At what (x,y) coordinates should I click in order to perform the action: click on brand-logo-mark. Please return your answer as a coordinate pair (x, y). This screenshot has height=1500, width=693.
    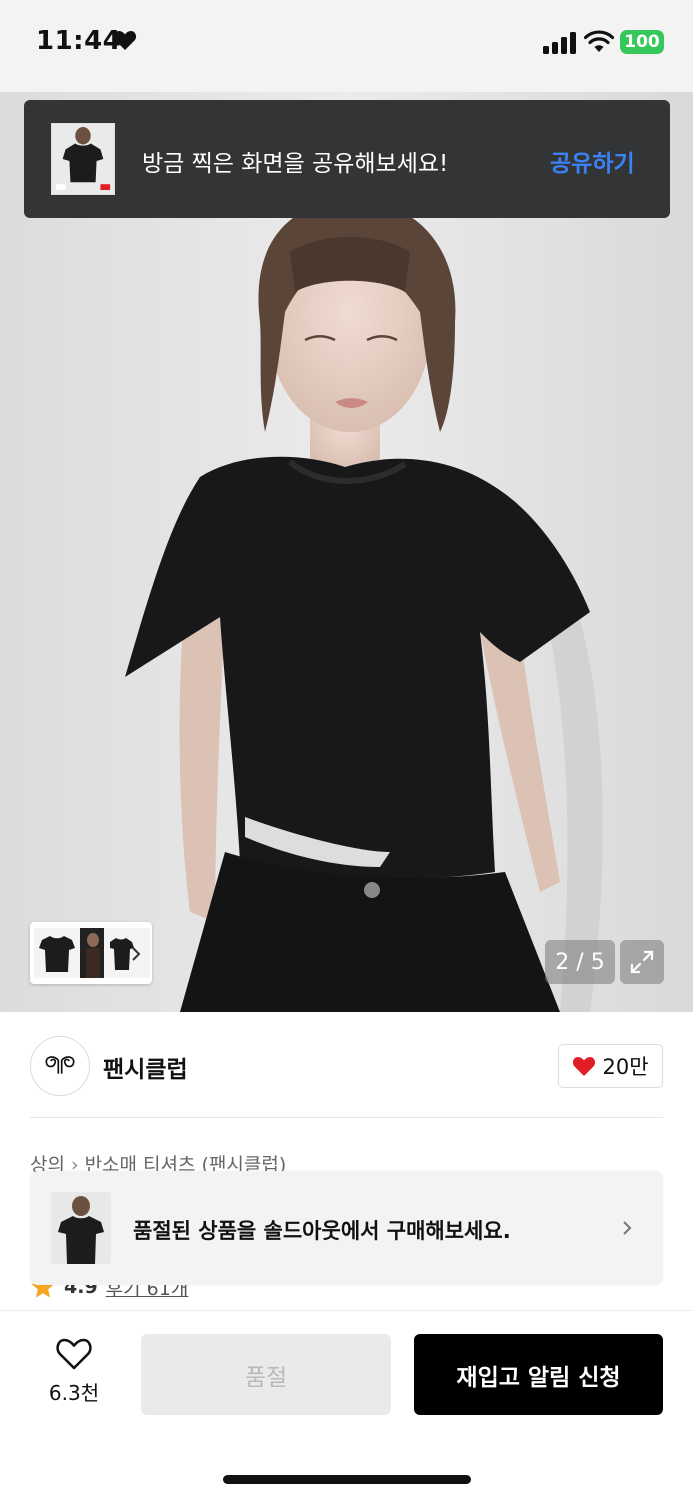
    Looking at the image, I should click on (60, 1065).